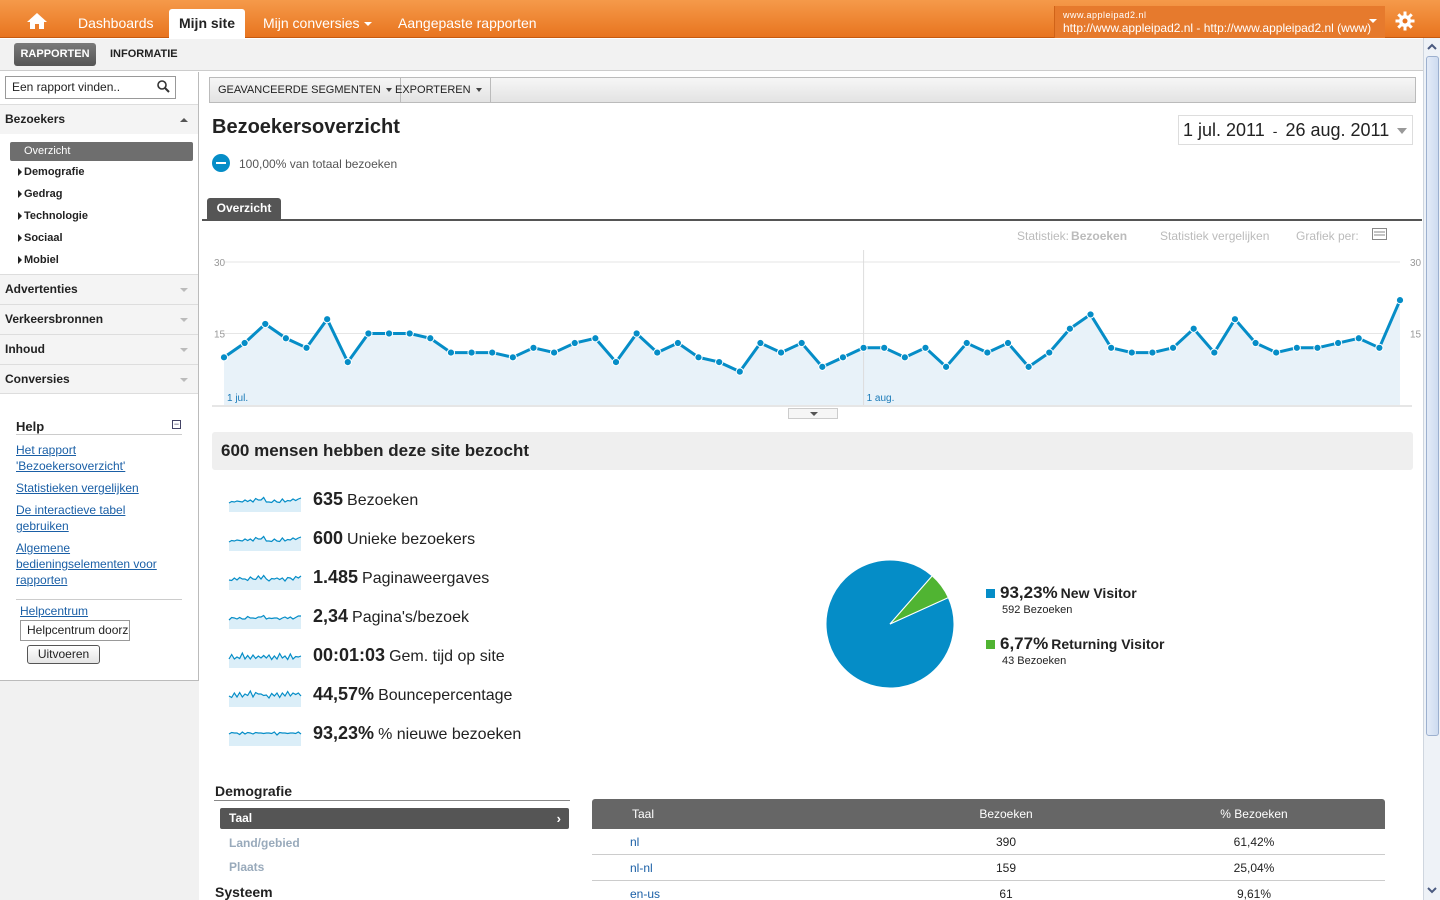 This screenshot has height=900, width=1440. Describe the element at coordinates (467, 23) in the screenshot. I see `nav-aangepaste-rapporten: Aangepaste rapporten` at that location.